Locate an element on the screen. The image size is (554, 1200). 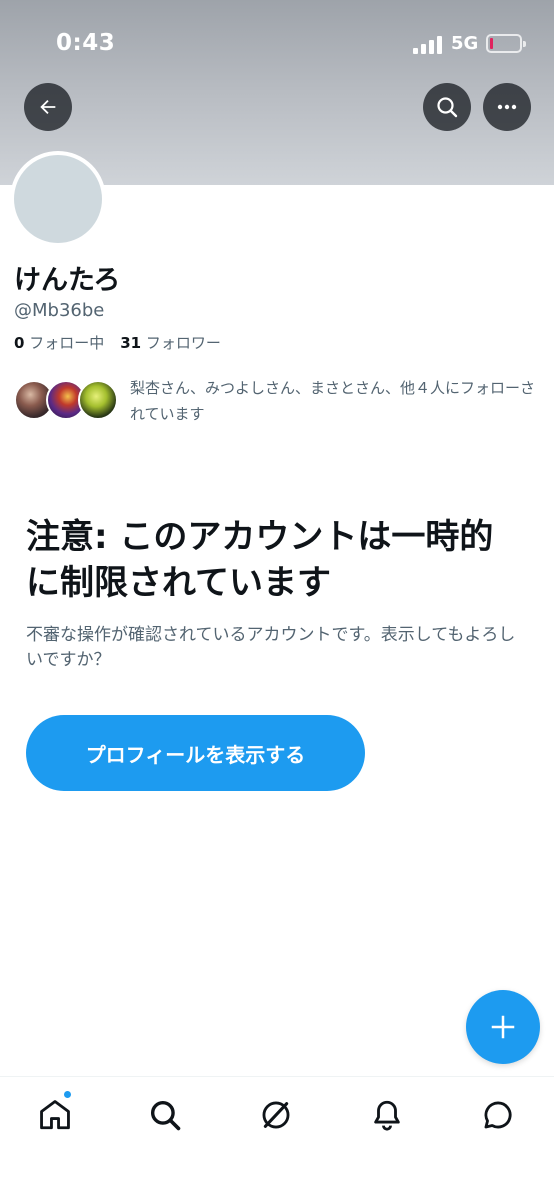
signal-icon is located at coordinates (428, 45).